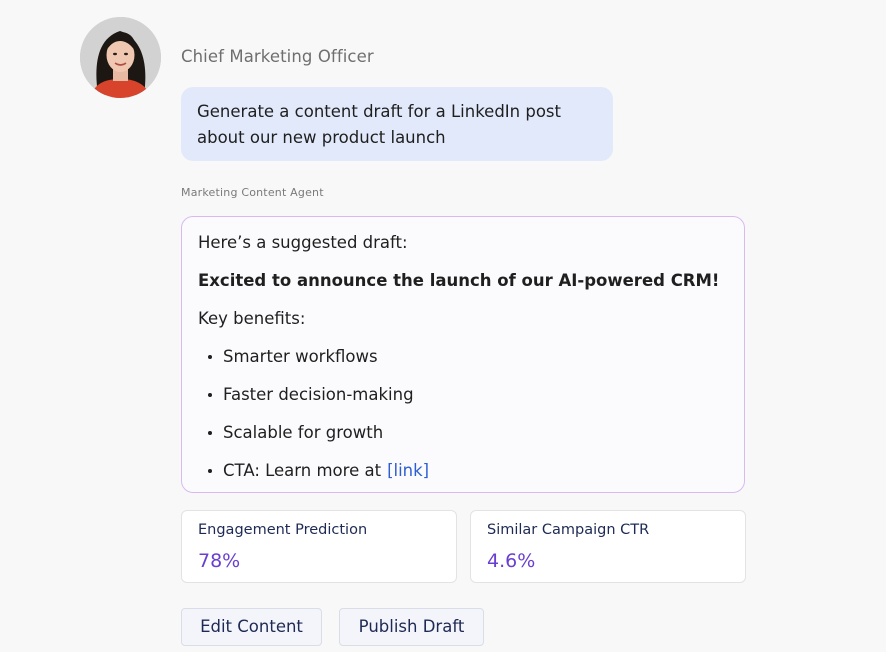 Image resolution: width=886 pixels, height=652 pixels. I want to click on list-item-text: Faster decision-making, so click(318, 394).